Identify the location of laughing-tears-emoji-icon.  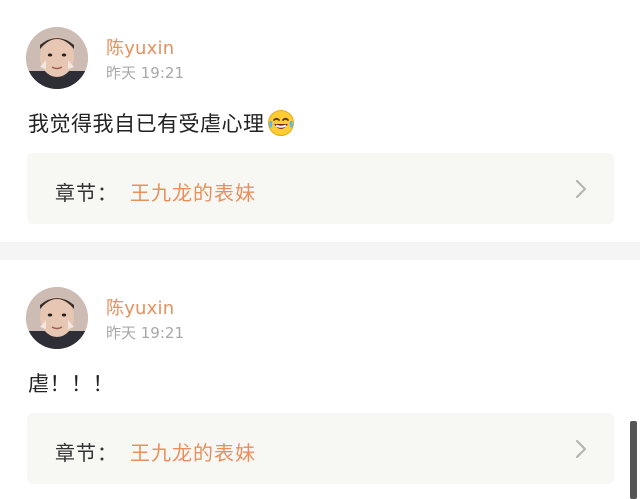
(281, 123).